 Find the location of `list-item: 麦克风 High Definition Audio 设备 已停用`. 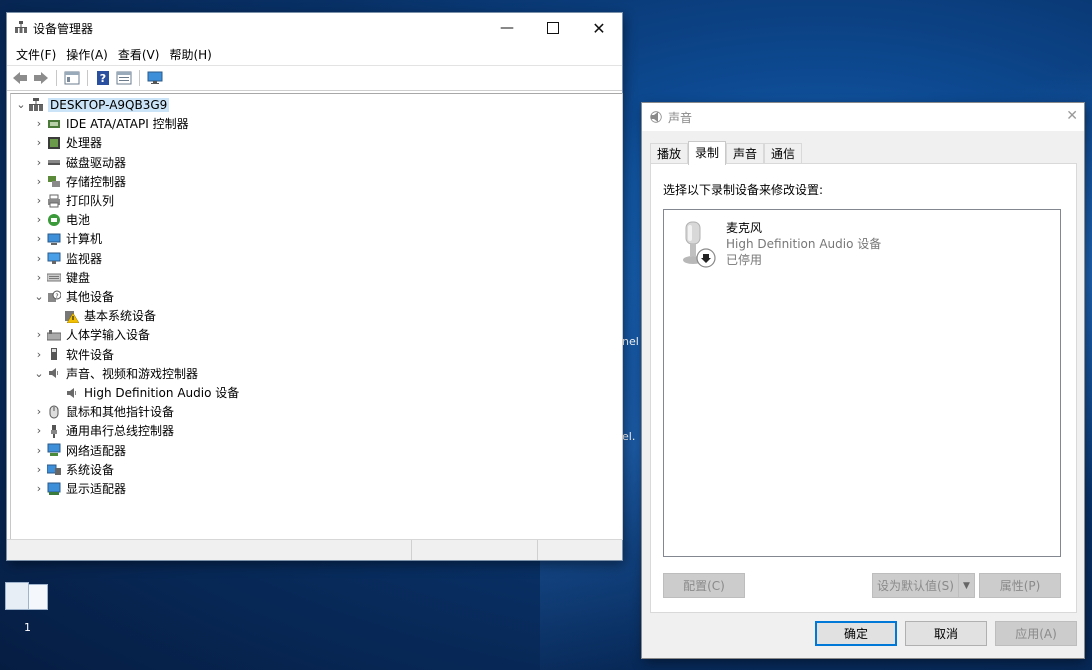

list-item: 麦克风 High Definition Audio 设备 已停用 is located at coordinates (862, 242).